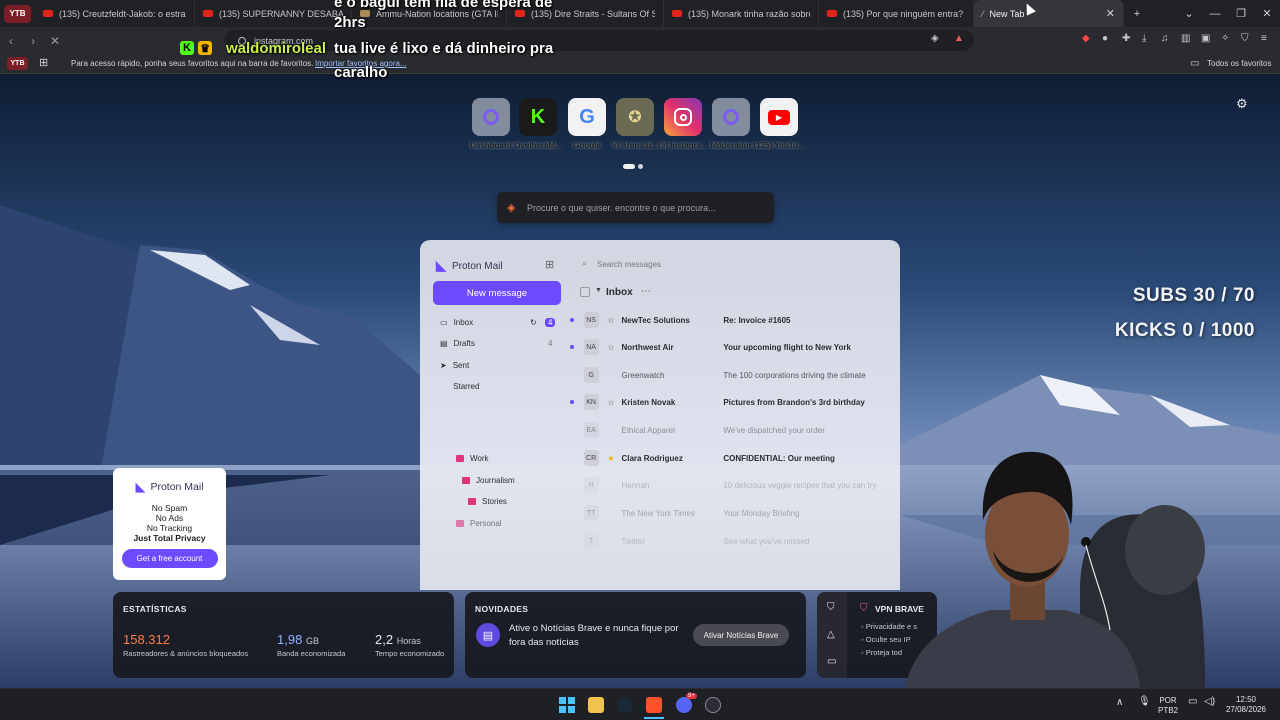 The width and height of the screenshot is (1280, 720). Describe the element at coordinates (629, 166) in the screenshot. I see `page-dot-active` at that location.